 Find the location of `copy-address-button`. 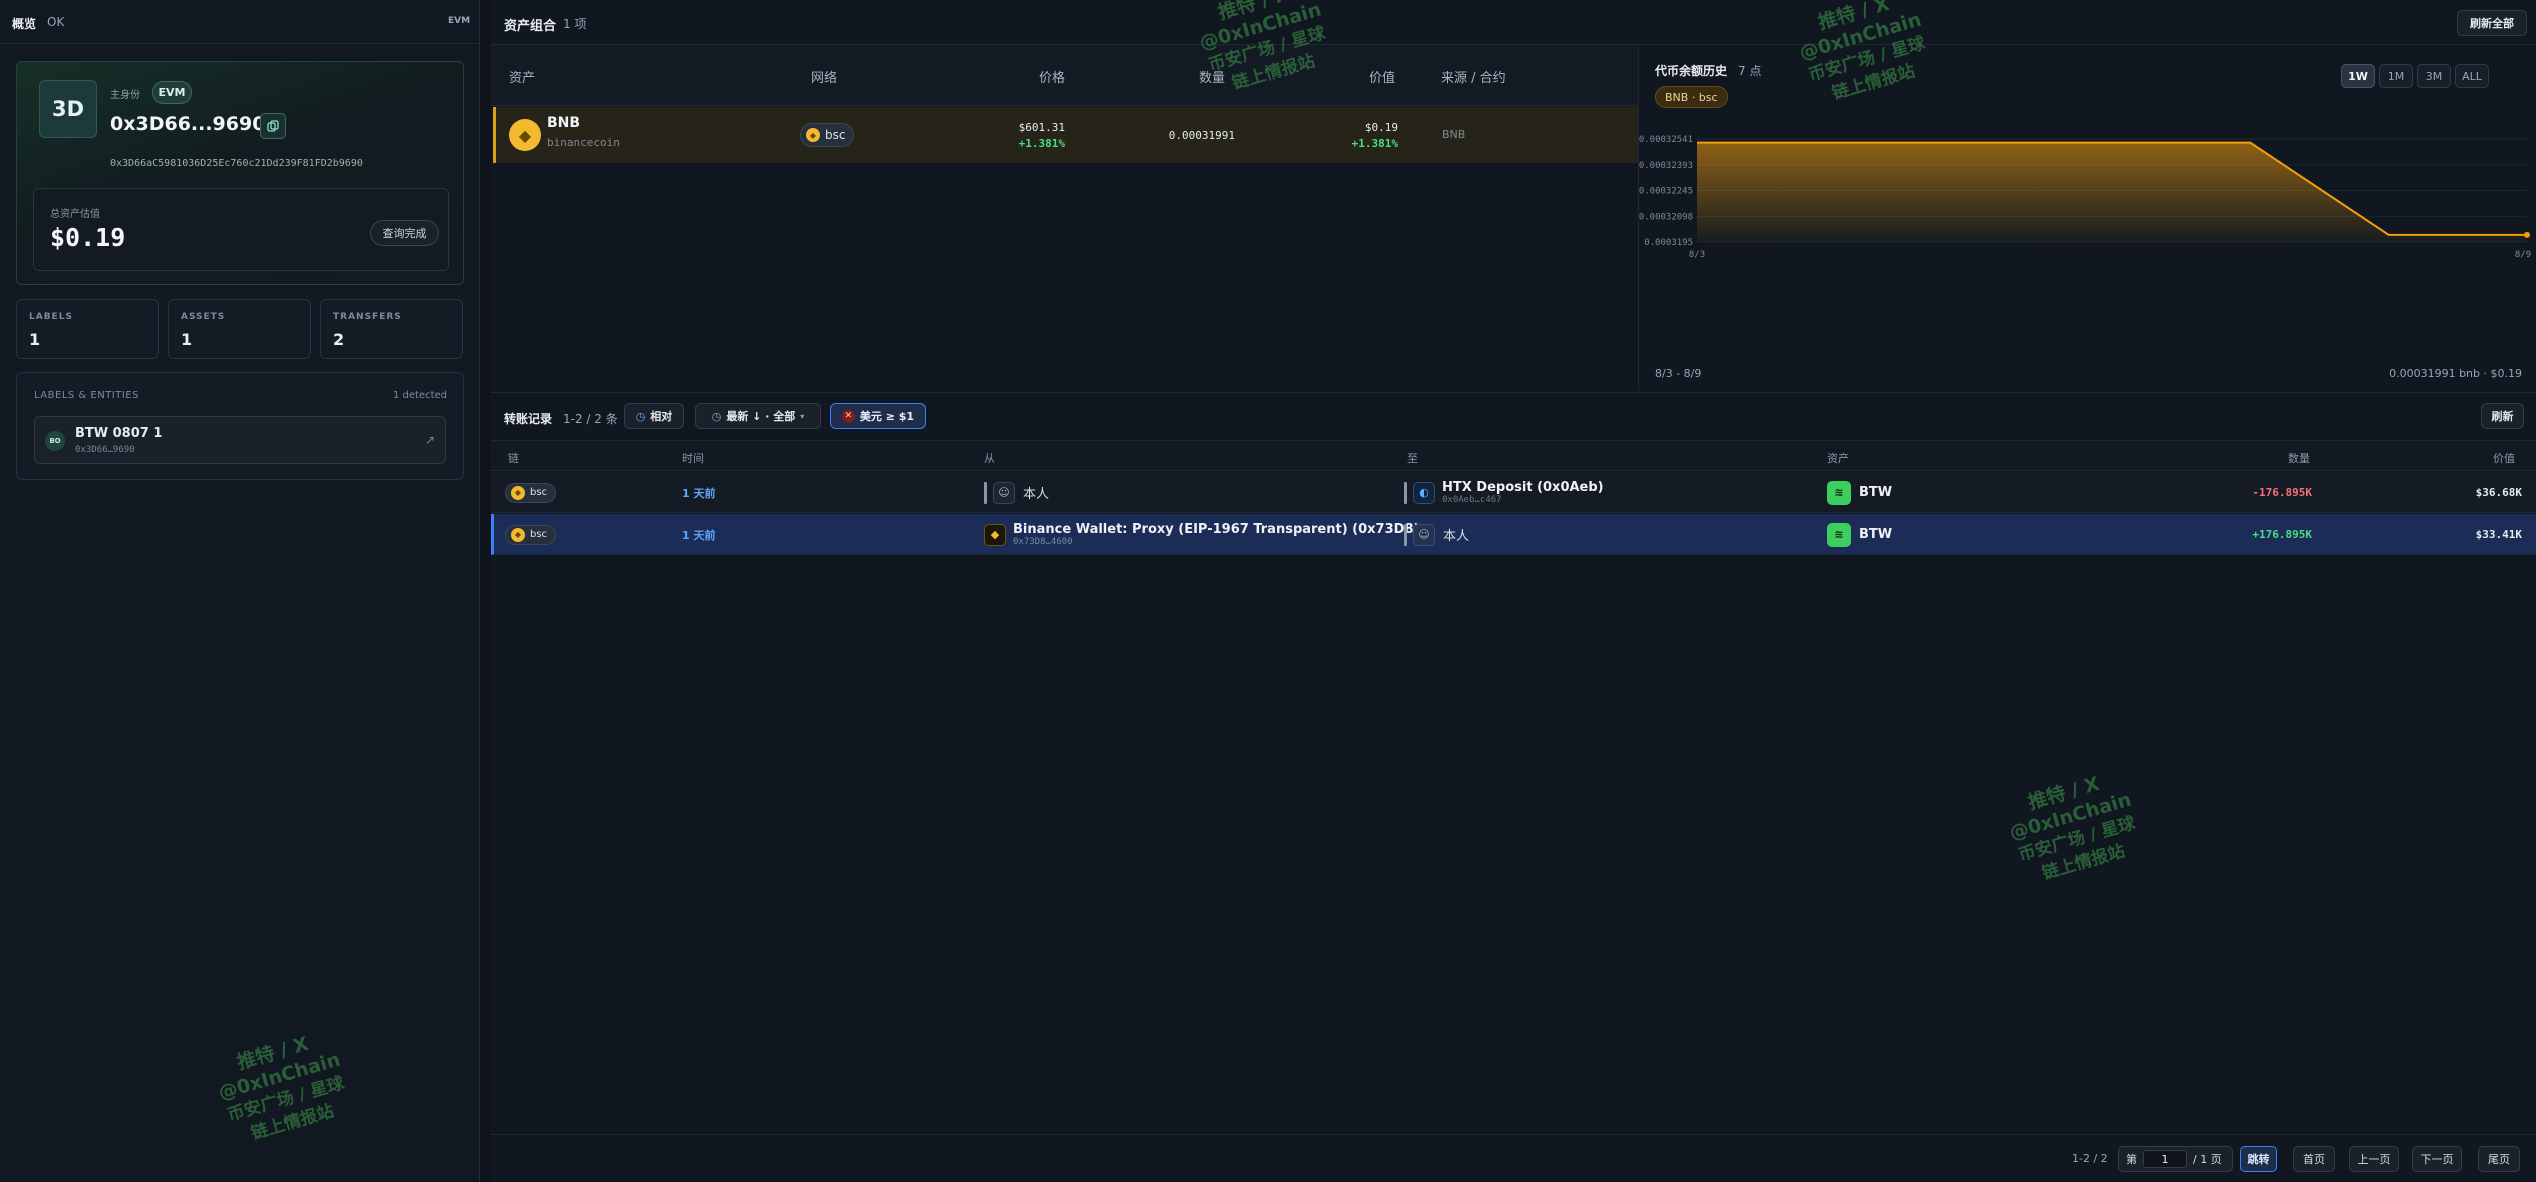

copy-address-button is located at coordinates (273, 126).